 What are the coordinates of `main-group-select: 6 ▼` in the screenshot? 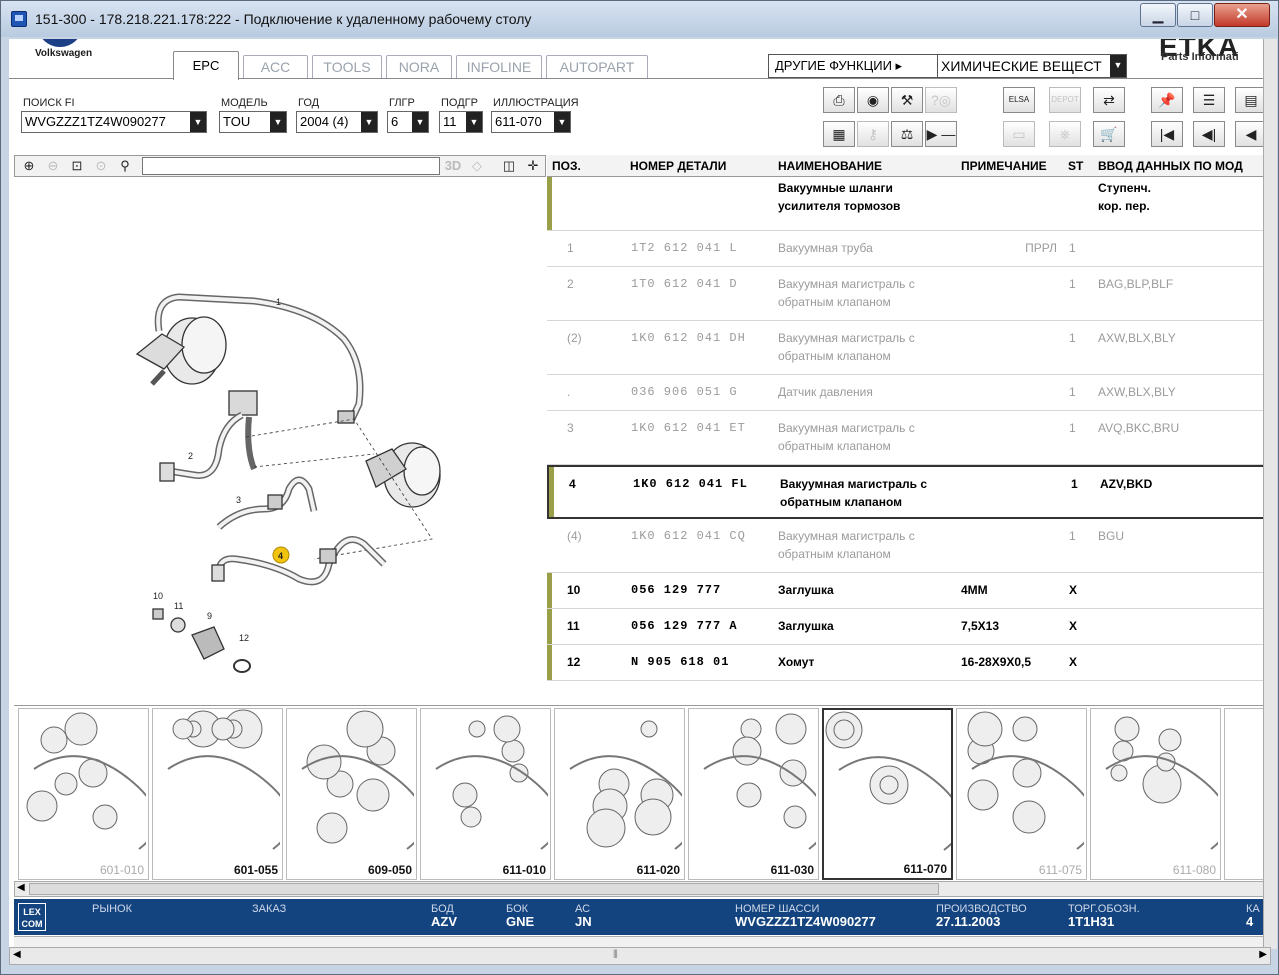 It's located at (408, 122).